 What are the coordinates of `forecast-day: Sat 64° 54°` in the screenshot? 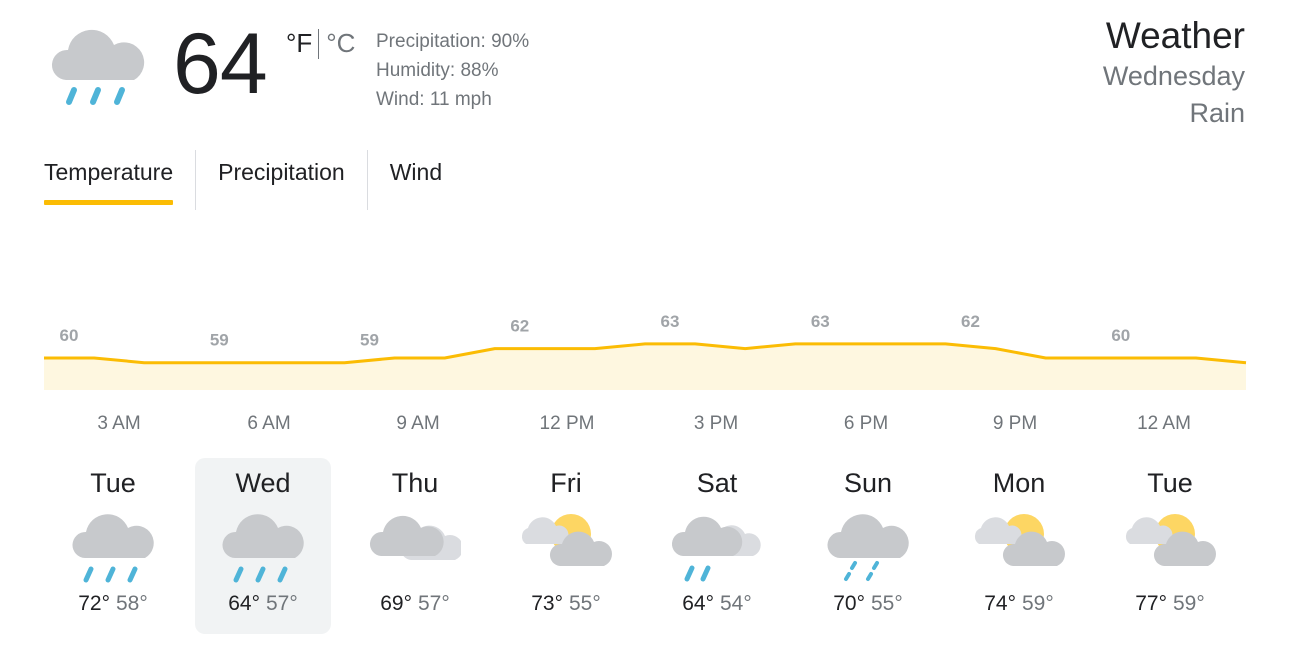 It's located at (717, 546).